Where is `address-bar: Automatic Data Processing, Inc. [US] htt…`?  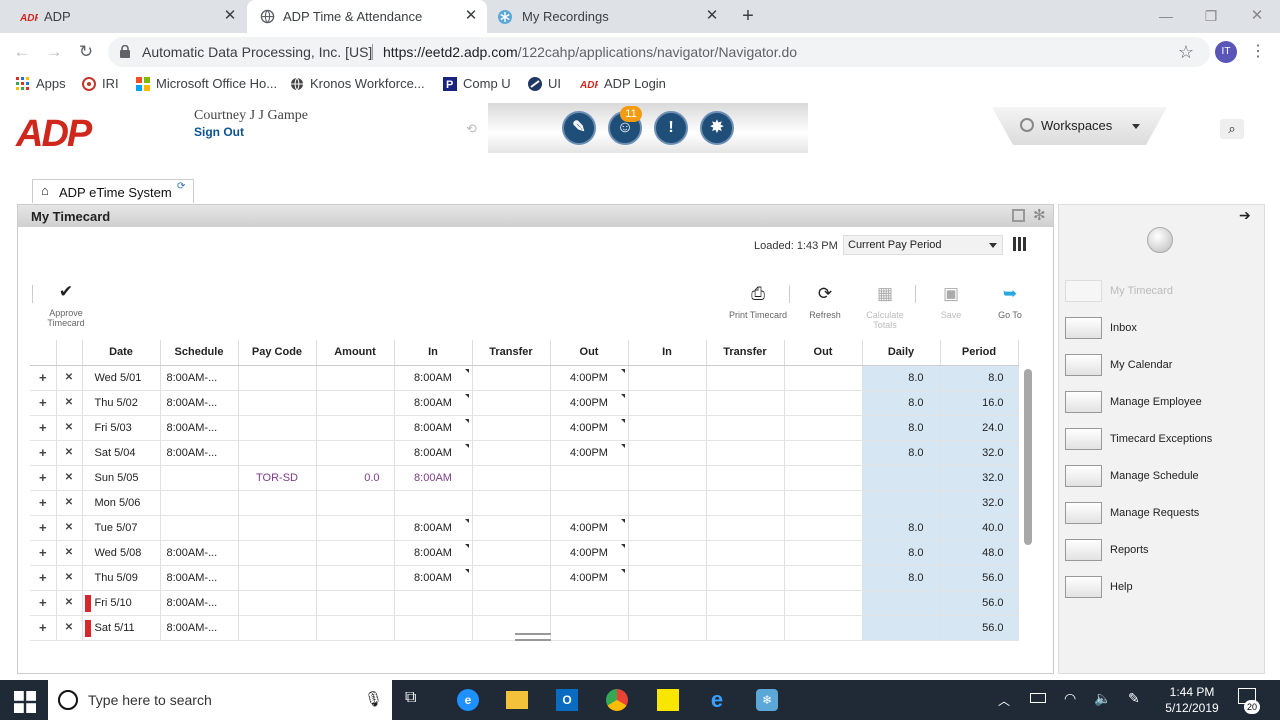
address-bar: Automatic Data Processing, Inc. [US] htt… is located at coordinates (659, 52).